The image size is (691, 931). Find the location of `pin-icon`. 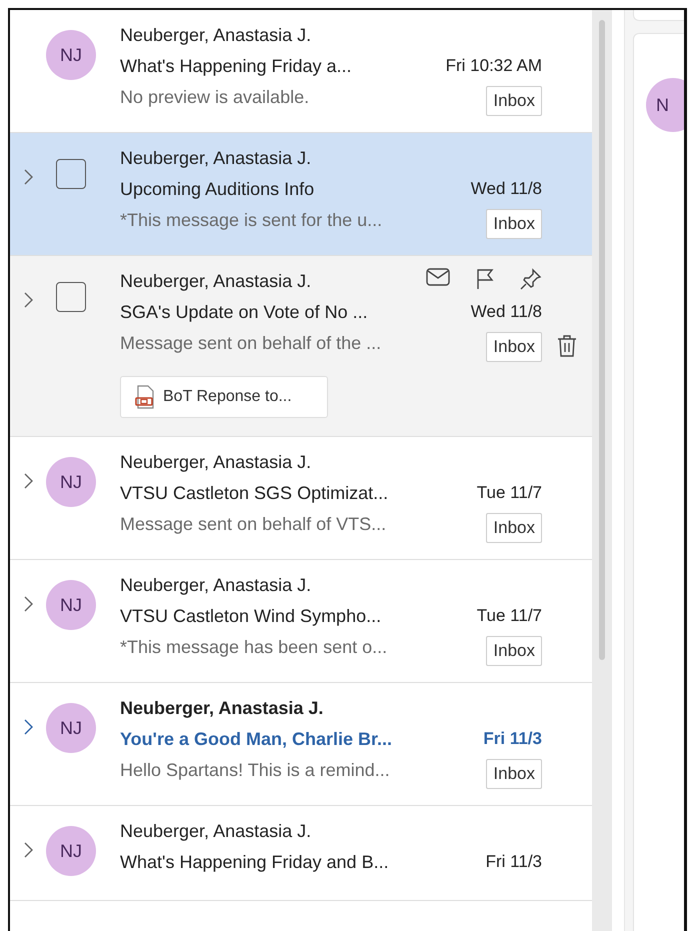

pin-icon is located at coordinates (531, 279).